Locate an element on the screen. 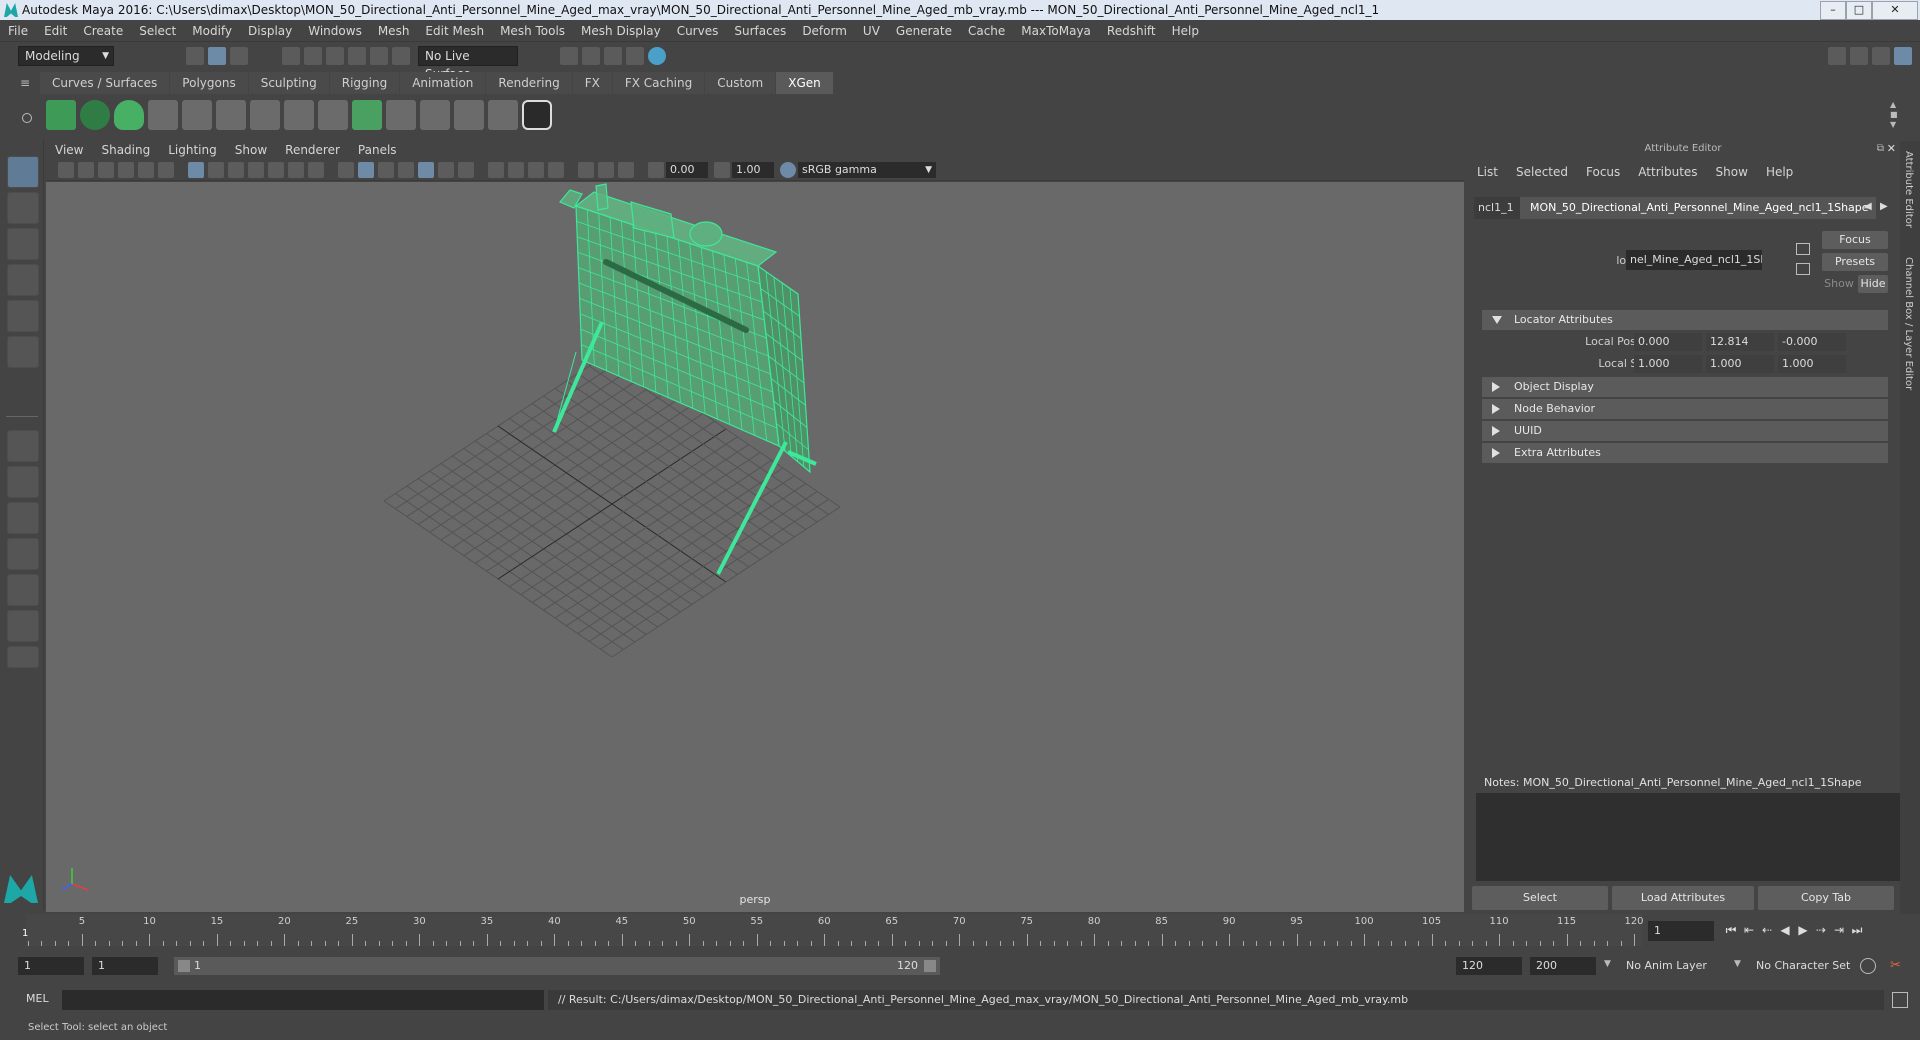 The height and width of the screenshot is (1040, 1920). hypershade-icon is located at coordinates (635, 56).